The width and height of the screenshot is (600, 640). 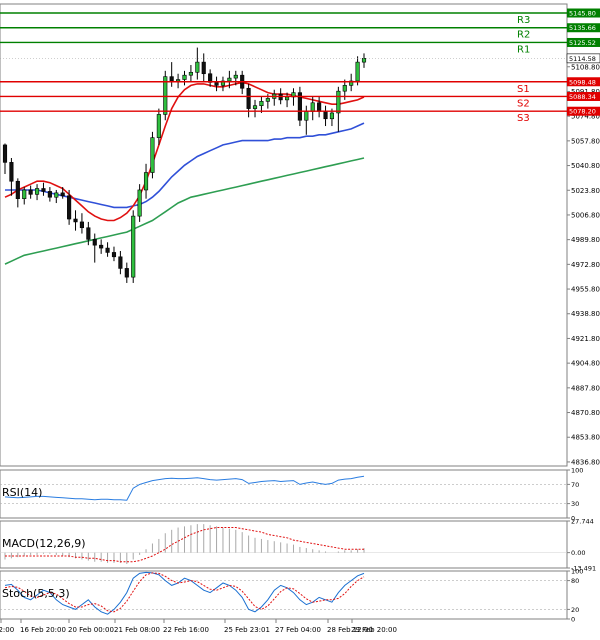 What do you see at coordinates (585, 438) in the screenshot?
I see `price-axis-label: 4853.80` at bounding box center [585, 438].